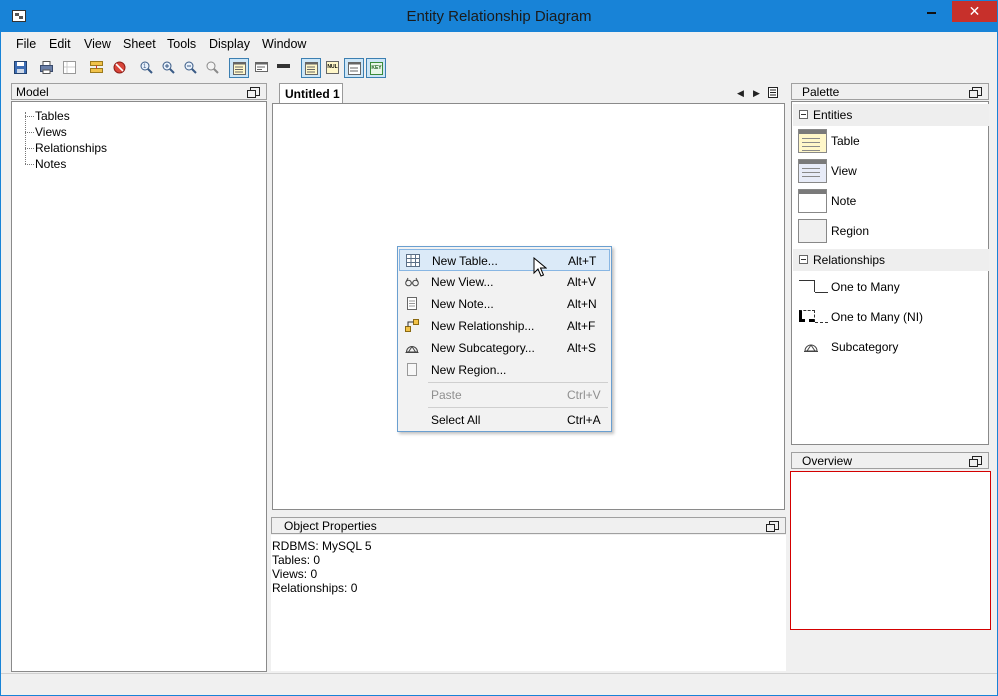 Image resolution: width=998 pixels, height=696 pixels. Describe the element at coordinates (891, 115) in the screenshot. I see `palette-section-entities: Entities` at that location.